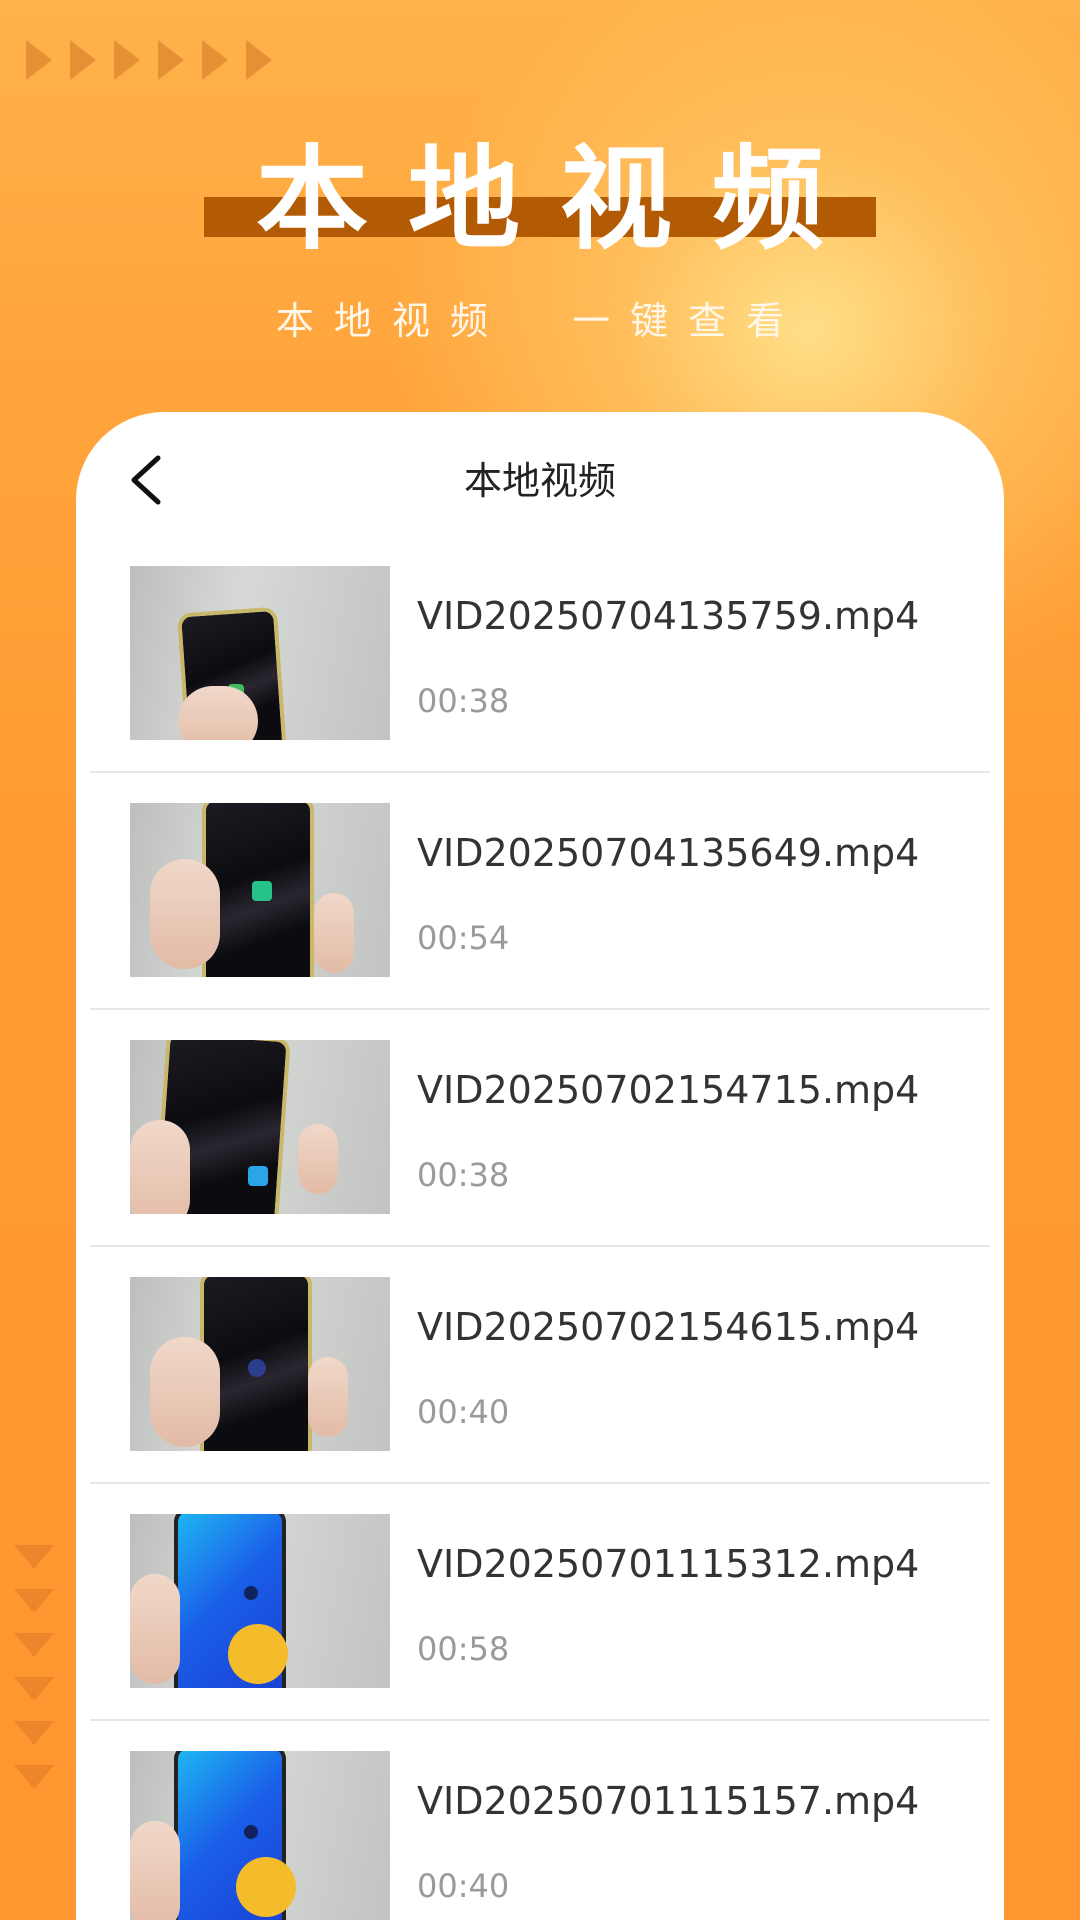 Image resolution: width=1080 pixels, height=1920 pixels. I want to click on video-file-name: VID20250702154615.mp4, so click(668, 1327).